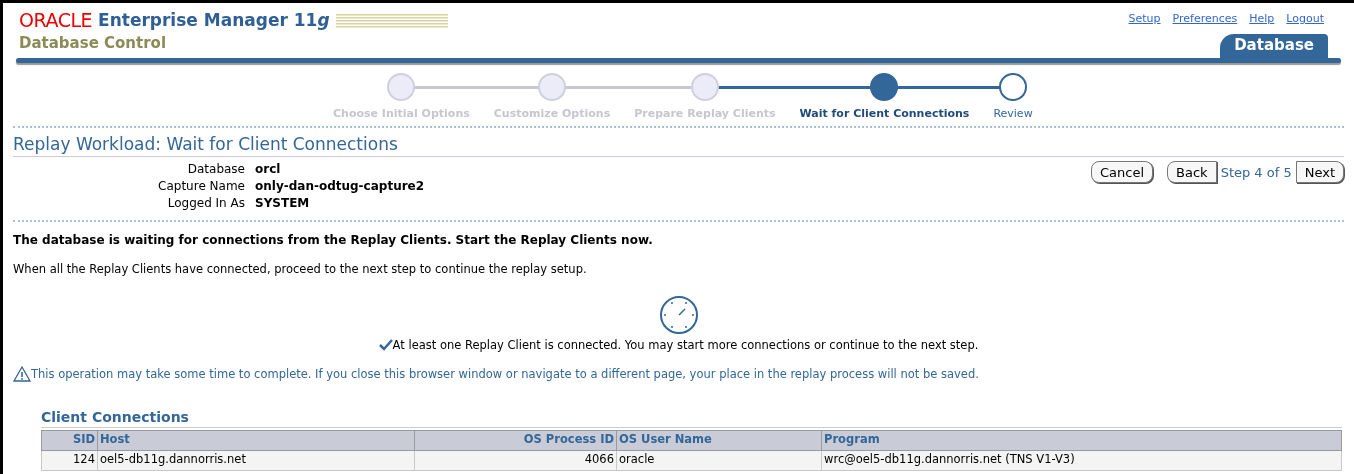 This screenshot has height=474, width=1354. Describe the element at coordinates (300, 270) in the screenshot. I see `hint-text: When all the Replay Clients have connected, proceed to the next step to continue the replay setup.` at that location.